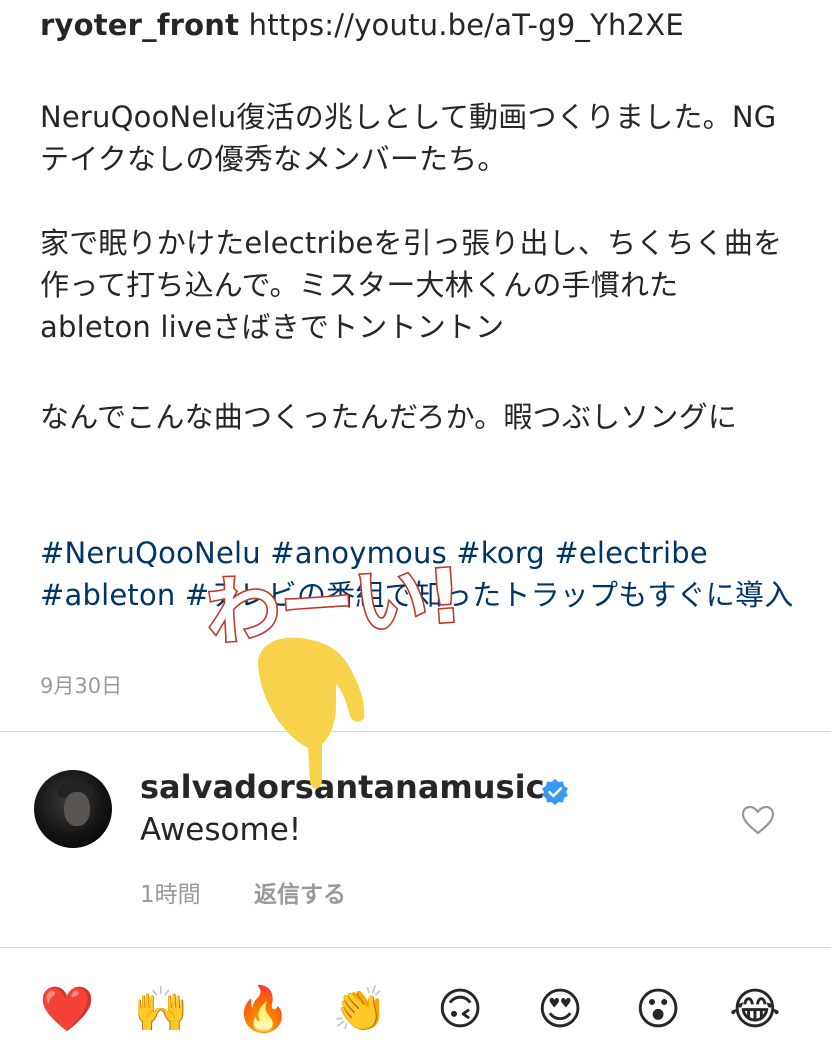 Image resolution: width=831 pixels, height=1040 pixels. What do you see at coordinates (755, 1010) in the screenshot?
I see `emoji-tears-of-joy: 😂` at bounding box center [755, 1010].